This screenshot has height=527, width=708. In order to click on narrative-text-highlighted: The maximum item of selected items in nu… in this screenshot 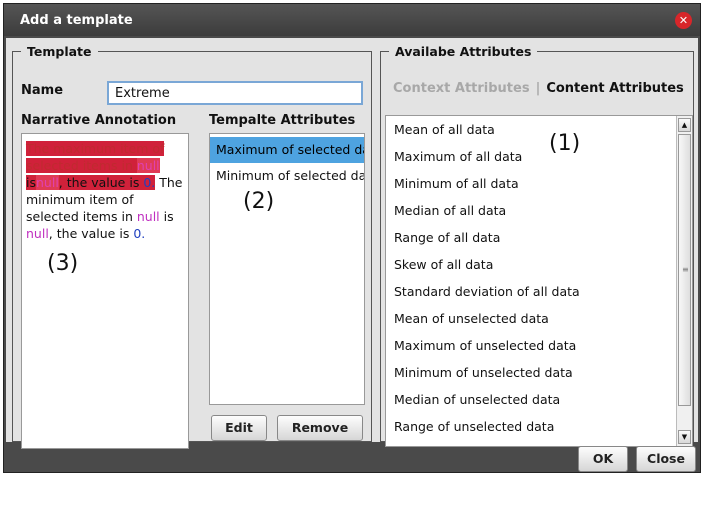, I will do `click(95, 165)`.